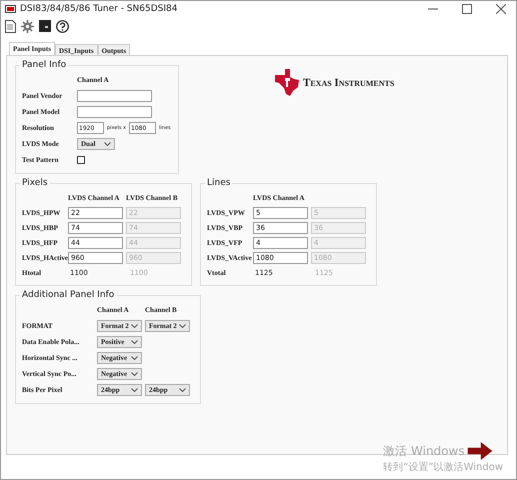  I want to click on activation-title: 激活 Windows, so click(424, 451).